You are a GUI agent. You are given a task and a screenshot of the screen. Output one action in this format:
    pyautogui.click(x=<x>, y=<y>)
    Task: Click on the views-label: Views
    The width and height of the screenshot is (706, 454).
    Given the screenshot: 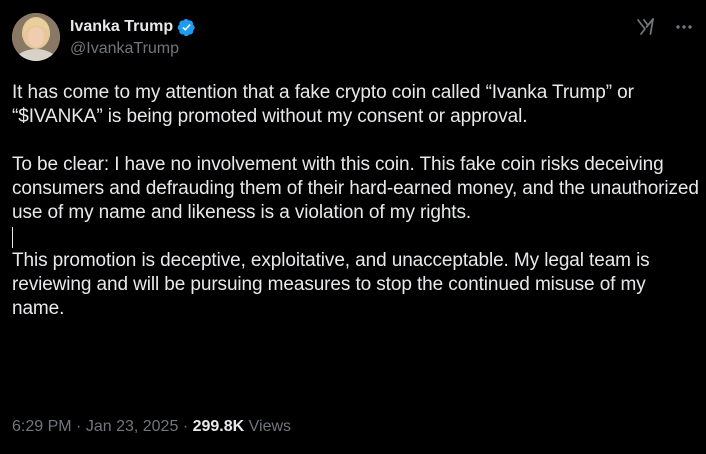 What is the action you would take?
    pyautogui.click(x=270, y=426)
    